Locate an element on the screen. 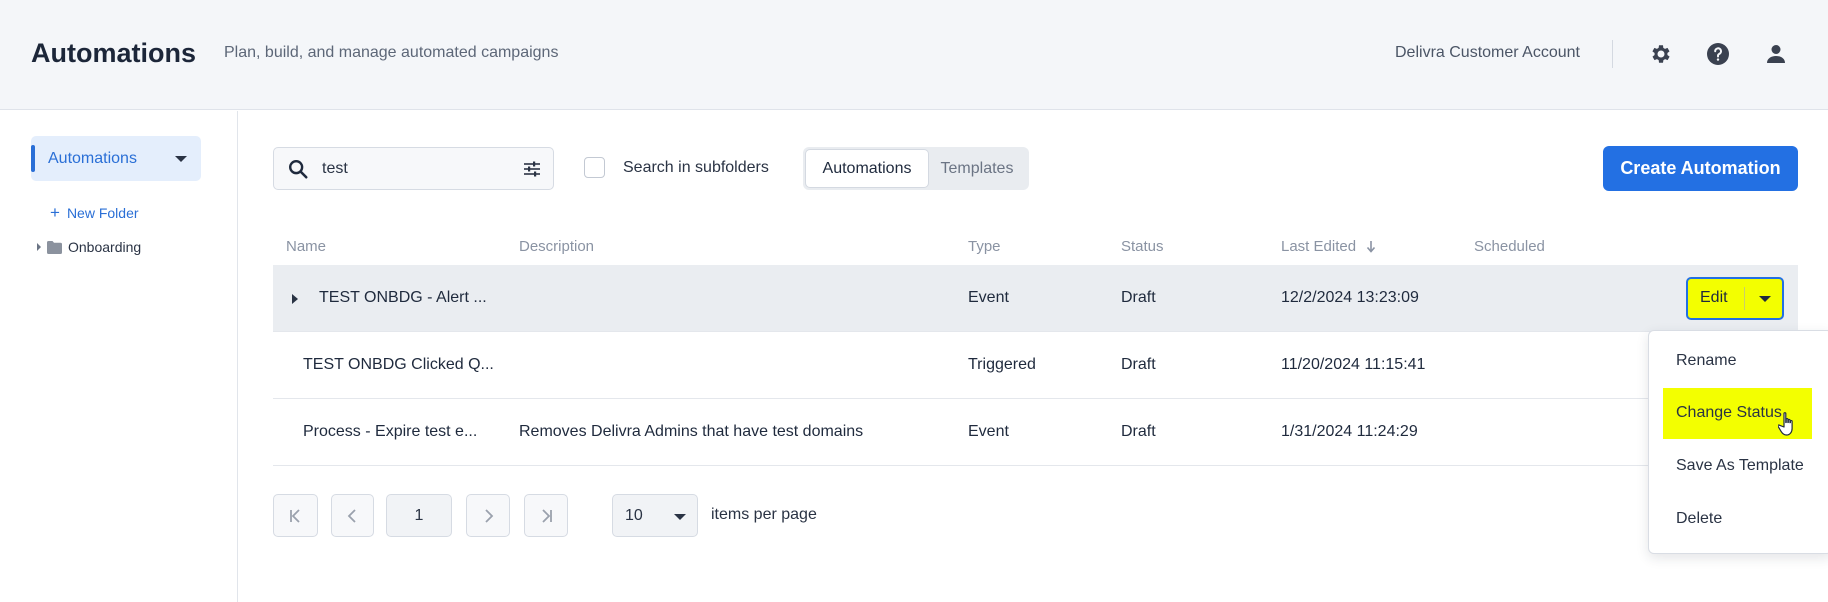  last-page-icon is located at coordinates (547, 515).